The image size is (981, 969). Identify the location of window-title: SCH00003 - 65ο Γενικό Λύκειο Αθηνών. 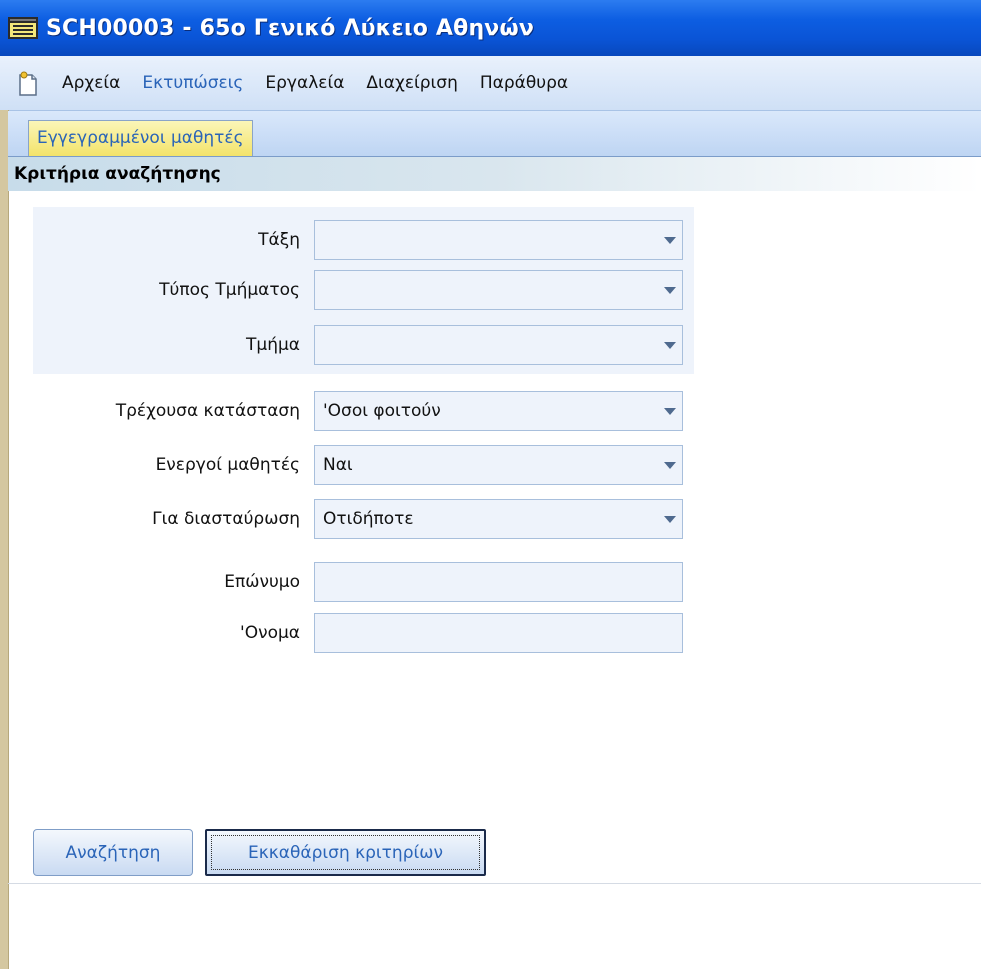
(290, 28).